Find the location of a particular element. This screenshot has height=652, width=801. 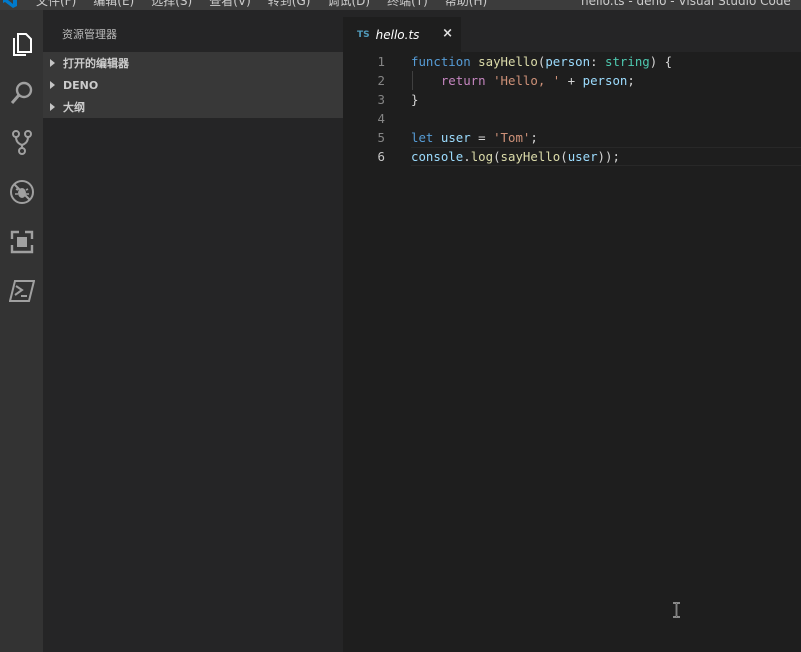

editor-tab-bar: TS hello.ts × is located at coordinates (572, 31).